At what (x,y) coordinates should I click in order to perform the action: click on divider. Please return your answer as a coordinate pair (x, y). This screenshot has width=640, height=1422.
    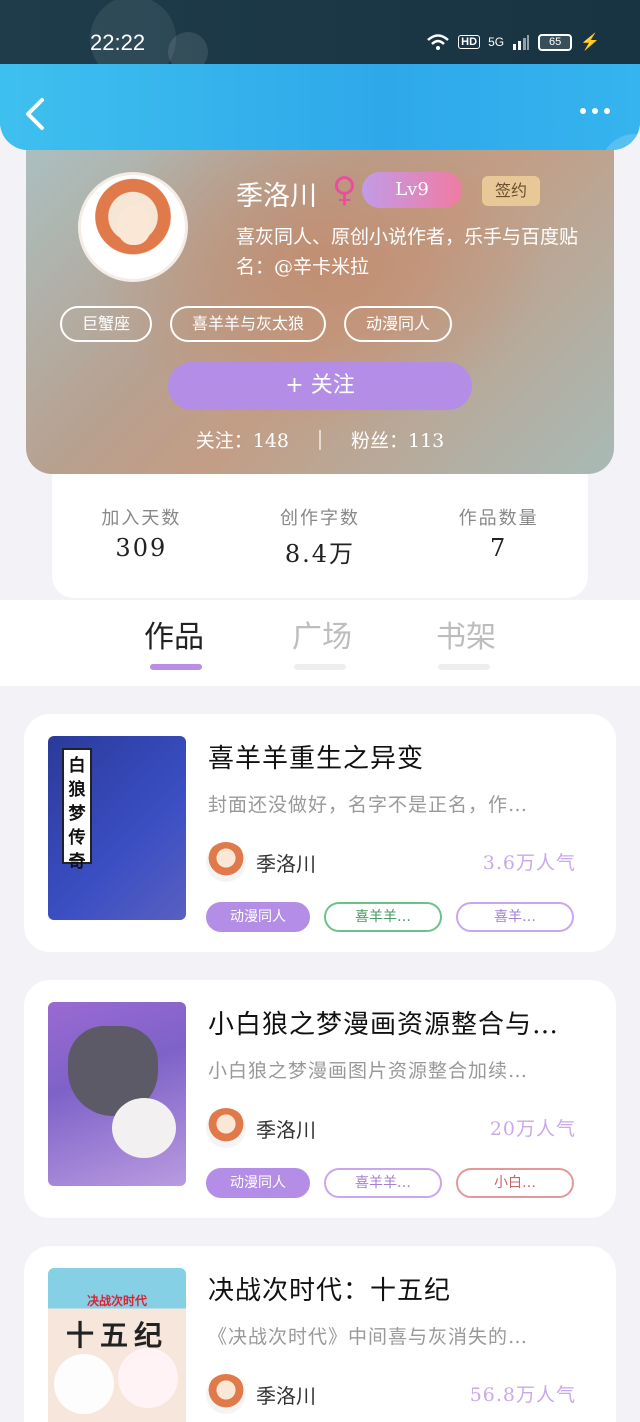
    Looking at the image, I should click on (320, 439).